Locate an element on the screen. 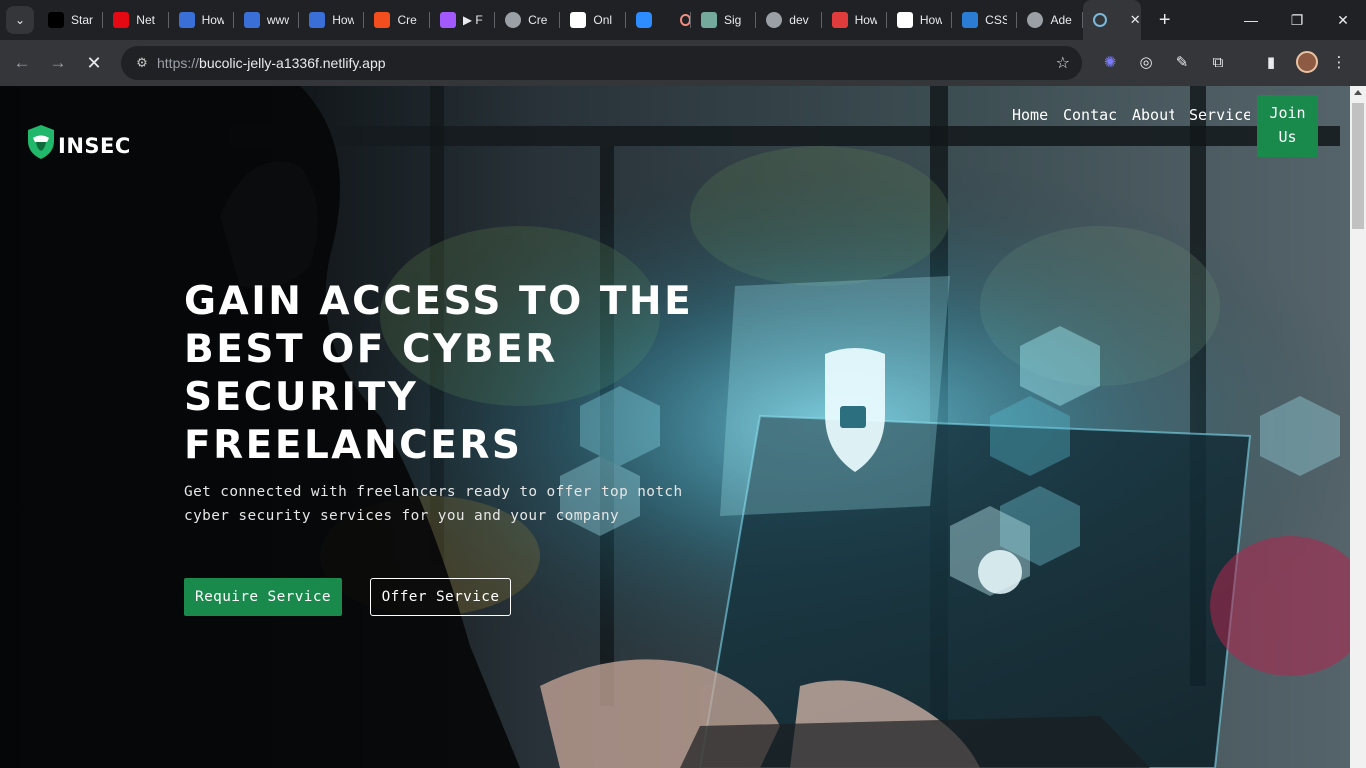  tab: www is located at coordinates (267, 20).